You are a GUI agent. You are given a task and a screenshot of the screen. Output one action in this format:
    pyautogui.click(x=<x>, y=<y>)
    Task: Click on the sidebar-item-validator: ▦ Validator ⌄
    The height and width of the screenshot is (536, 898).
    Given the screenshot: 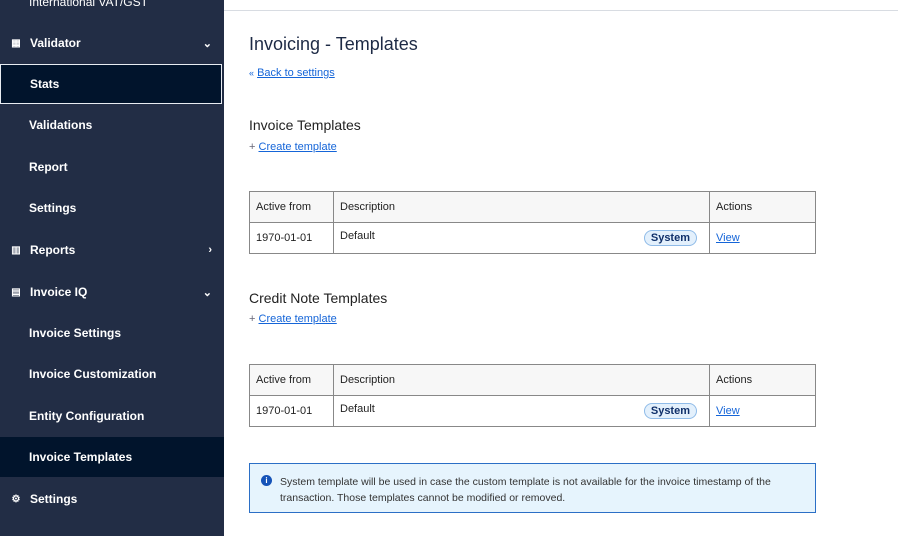 What is the action you would take?
    pyautogui.click(x=112, y=43)
    